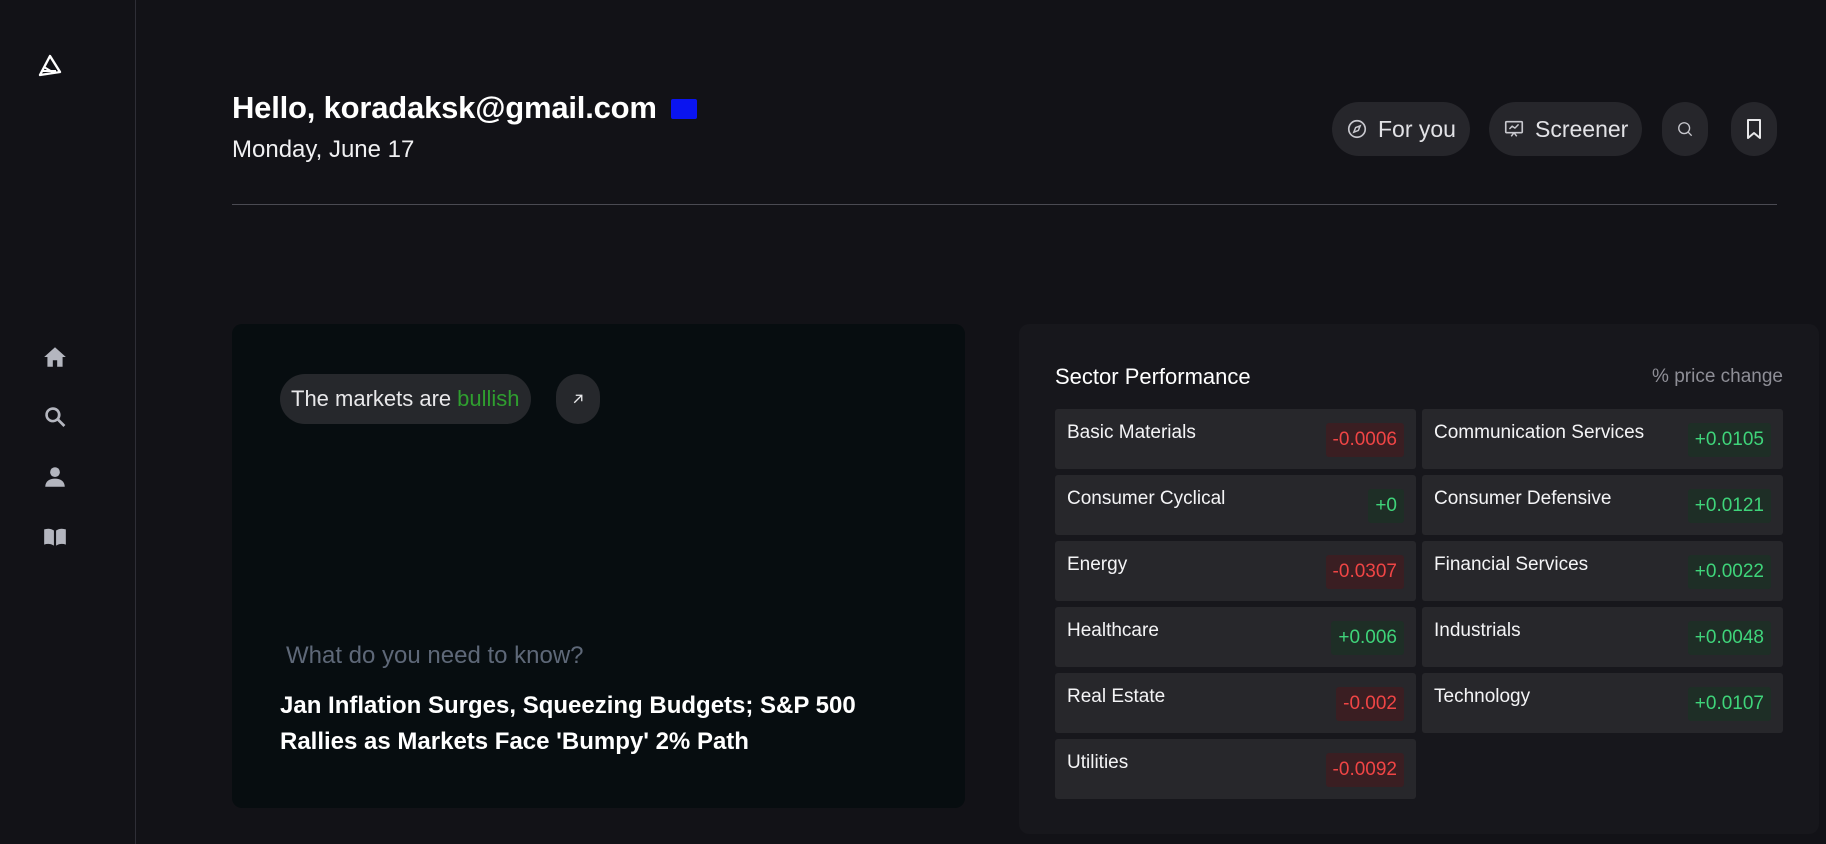 The height and width of the screenshot is (844, 1826). I want to click on bookmark-icon, so click(1754, 129).